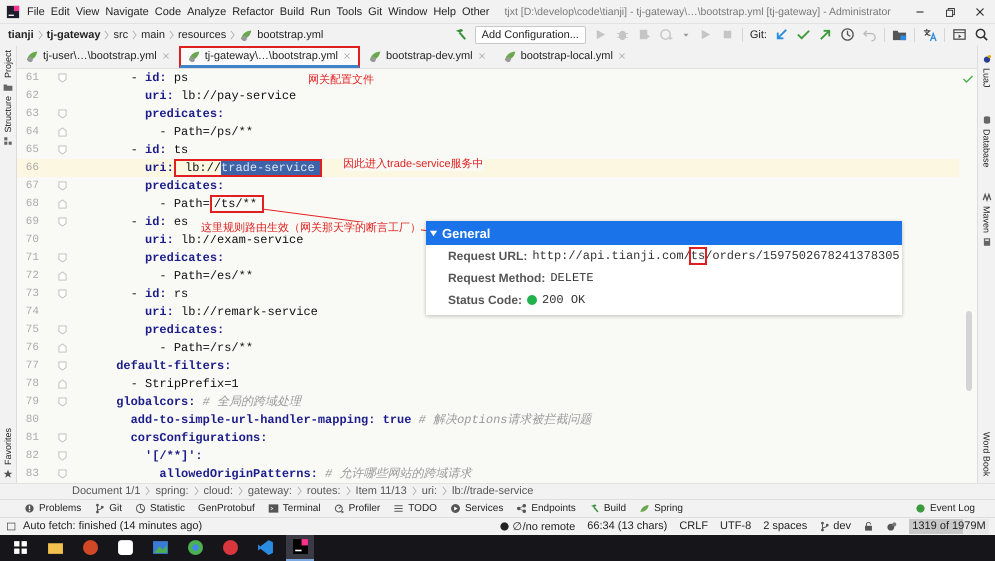 This screenshot has height=561, width=995. I want to click on line-number: 80, so click(31, 420).